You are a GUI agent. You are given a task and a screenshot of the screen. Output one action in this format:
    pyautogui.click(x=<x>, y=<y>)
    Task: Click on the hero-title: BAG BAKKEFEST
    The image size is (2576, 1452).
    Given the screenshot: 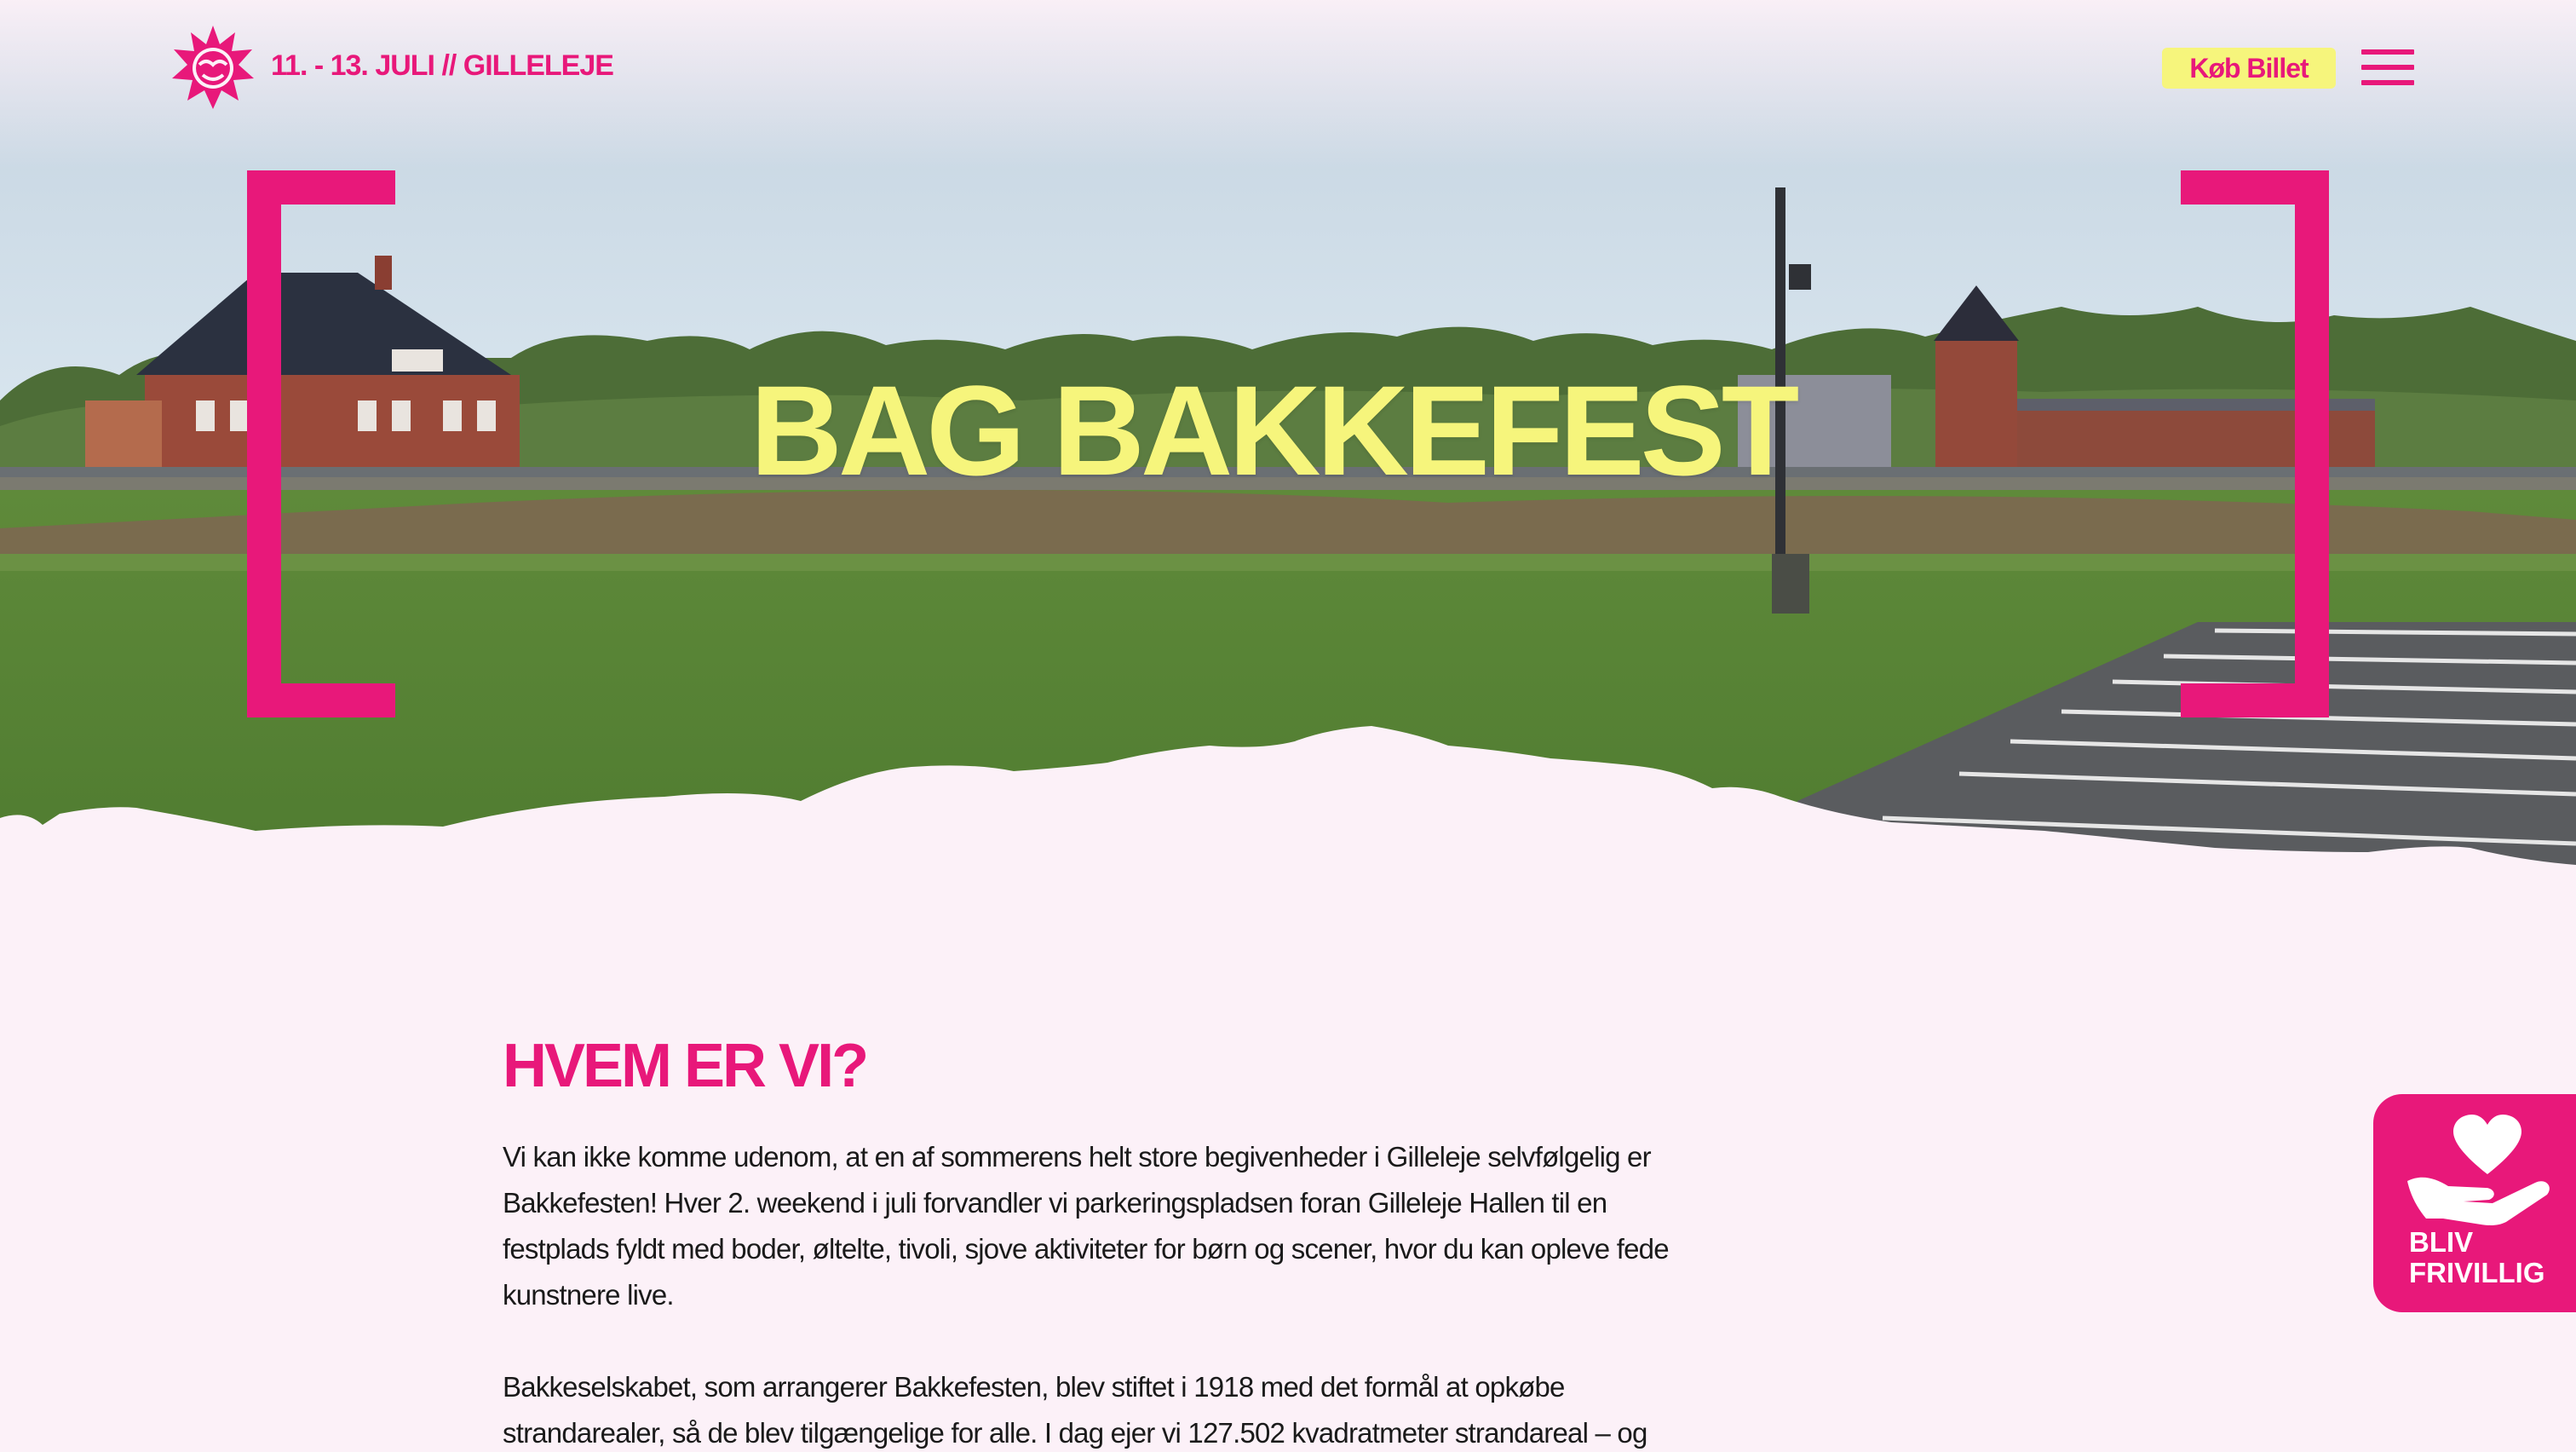 What is the action you would take?
    pyautogui.click(x=1275, y=430)
    